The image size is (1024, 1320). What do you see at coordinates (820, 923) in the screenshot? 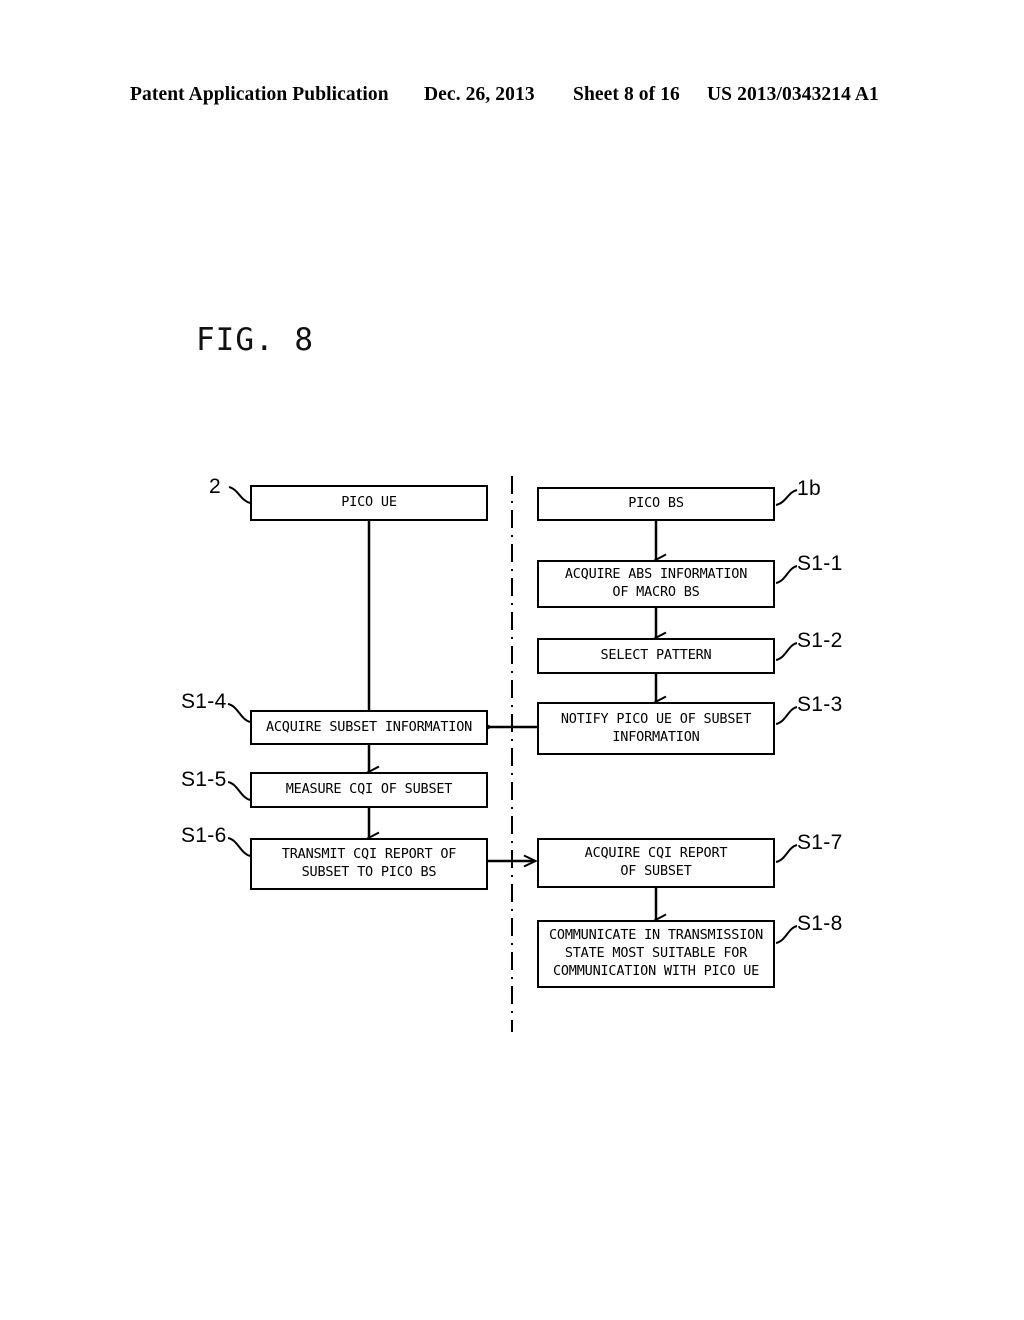
I see `ref-label-s1-8: S1-8` at bounding box center [820, 923].